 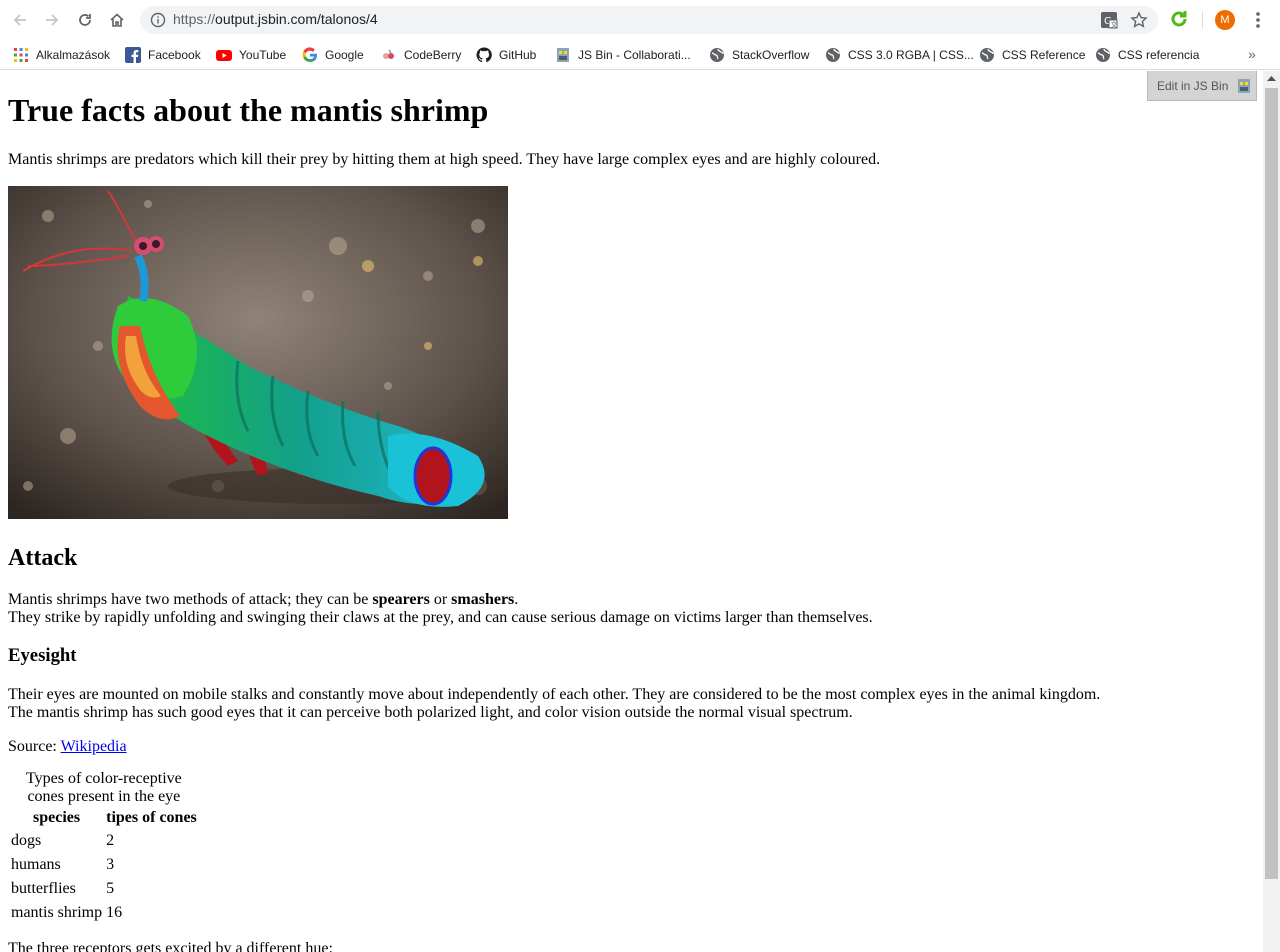 What do you see at coordinates (309, 54) in the screenshot?
I see `google-icon` at bounding box center [309, 54].